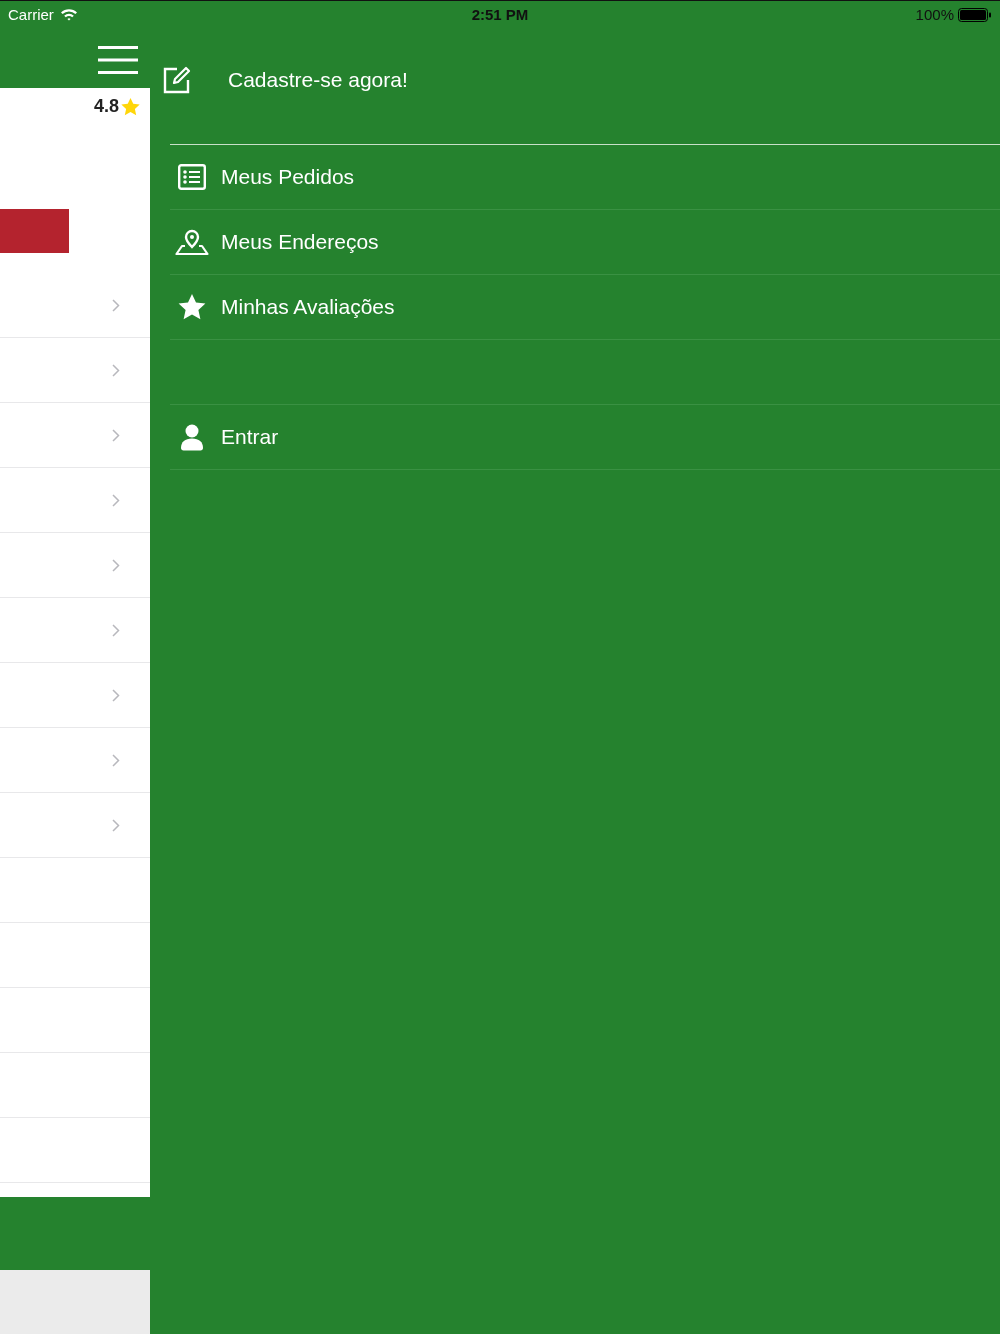 This screenshot has width=1000, height=1334. Describe the element at coordinates (975, 14) in the screenshot. I see `battery-icon` at that location.